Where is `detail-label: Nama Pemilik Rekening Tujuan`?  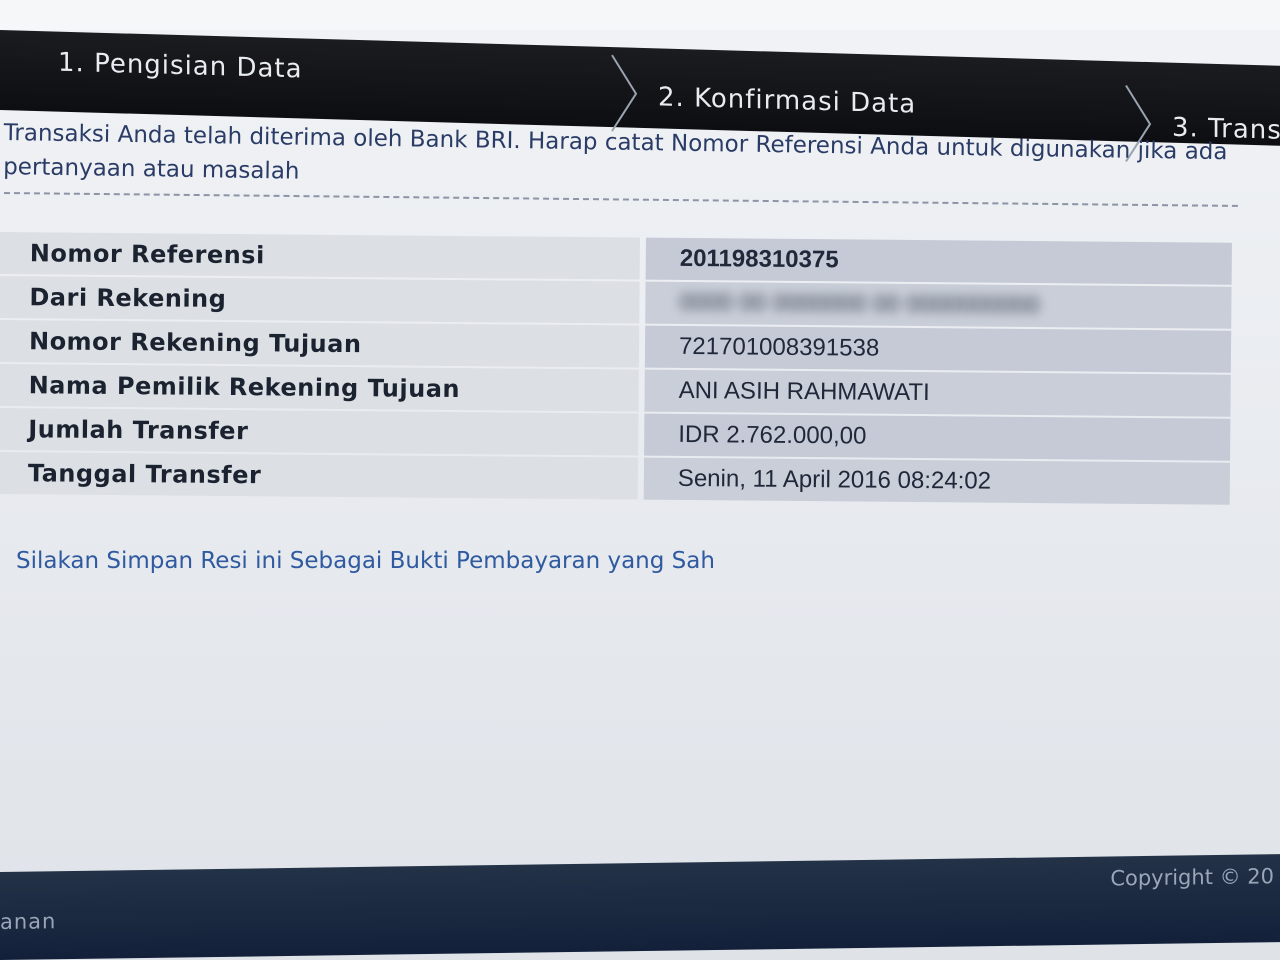 detail-label: Nama Pemilik Rekening Tujuan is located at coordinates (319, 387).